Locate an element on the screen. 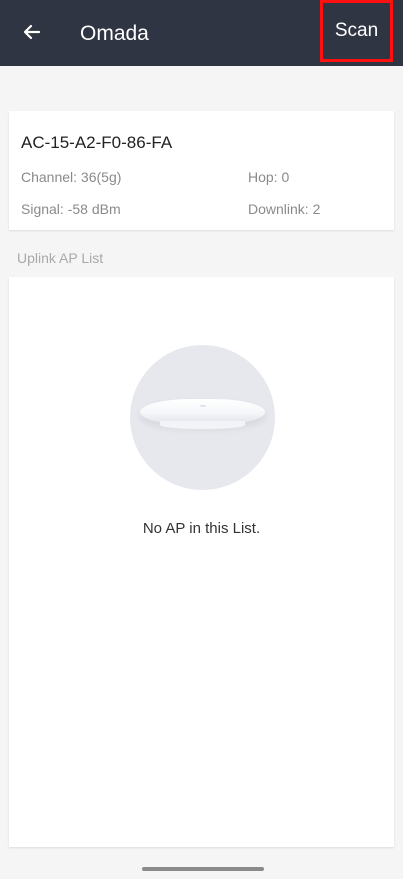  device-led is located at coordinates (203, 406).